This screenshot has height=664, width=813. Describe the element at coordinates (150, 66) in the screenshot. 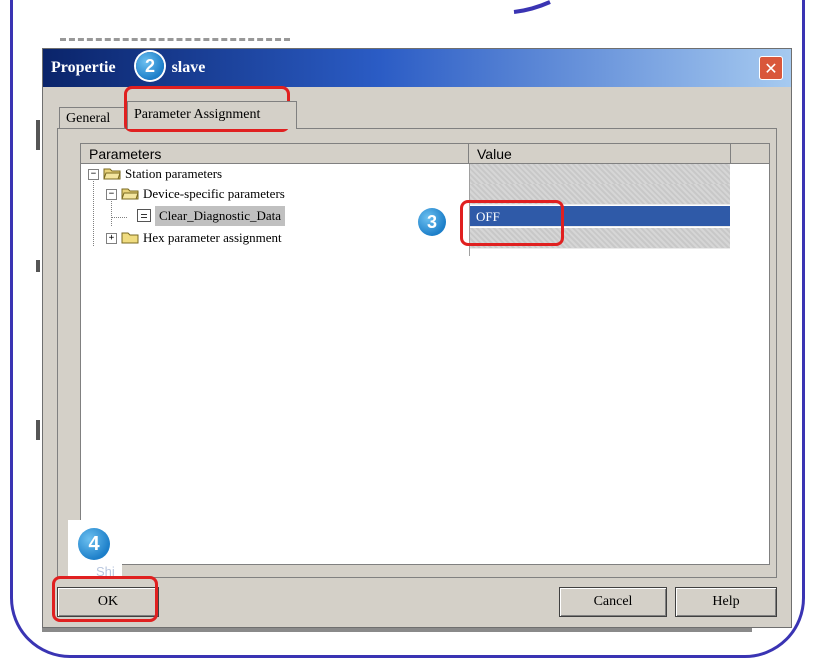

I see `step-2-badge: 2` at that location.